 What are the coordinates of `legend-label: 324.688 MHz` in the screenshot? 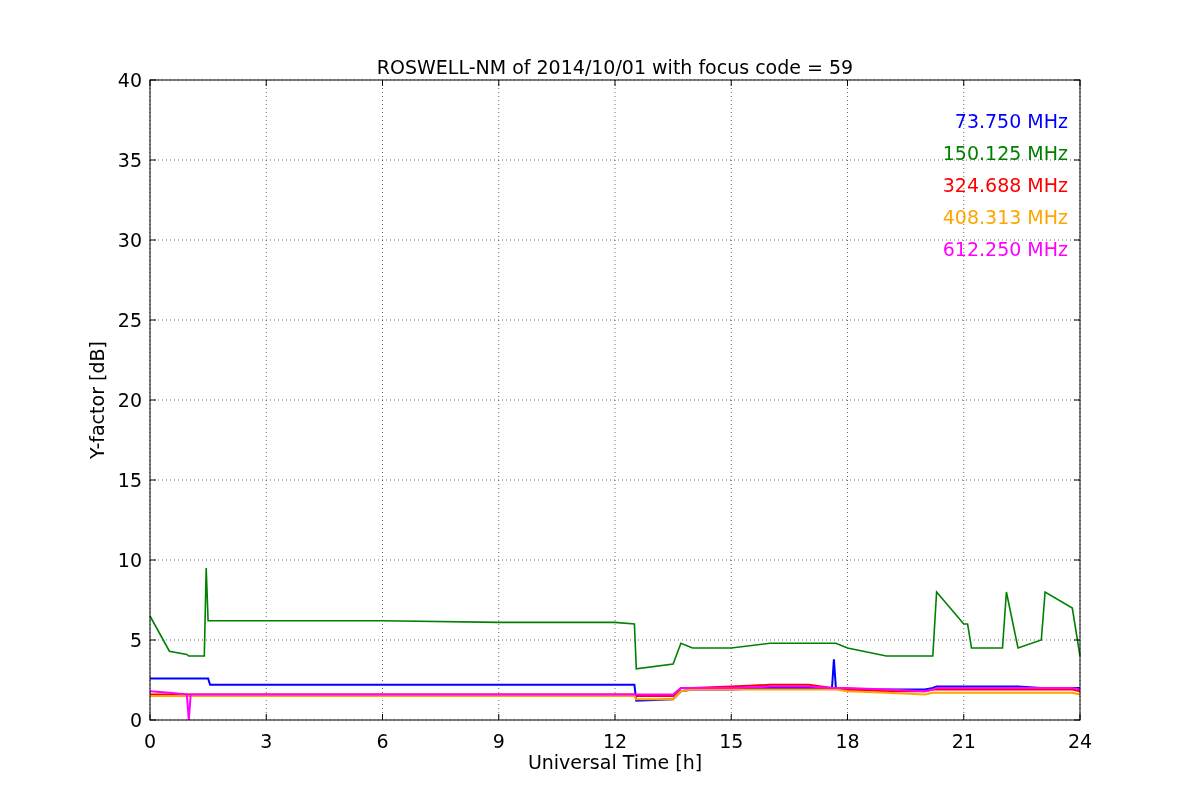 It's located at (1005, 185).